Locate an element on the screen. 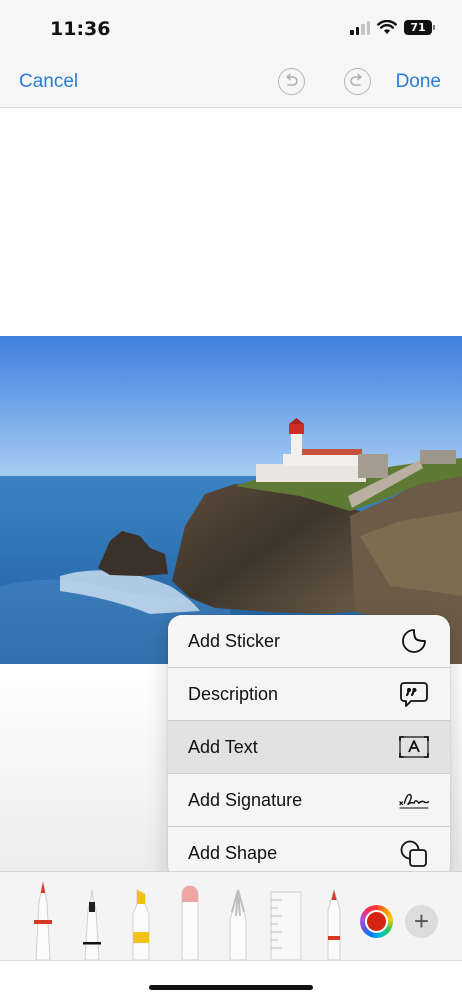 Image resolution: width=462 pixels, height=1000 pixels. ruler-tool is located at coordinates (286, 924).